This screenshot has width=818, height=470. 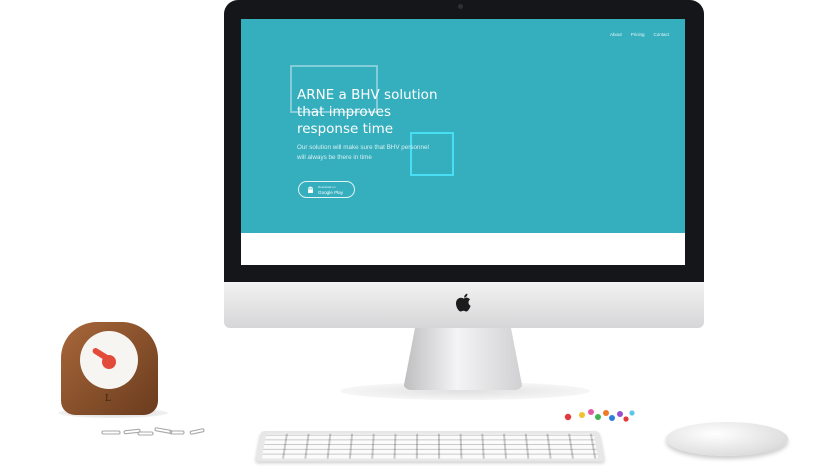 I want to click on android-icon, so click(x=310, y=190).